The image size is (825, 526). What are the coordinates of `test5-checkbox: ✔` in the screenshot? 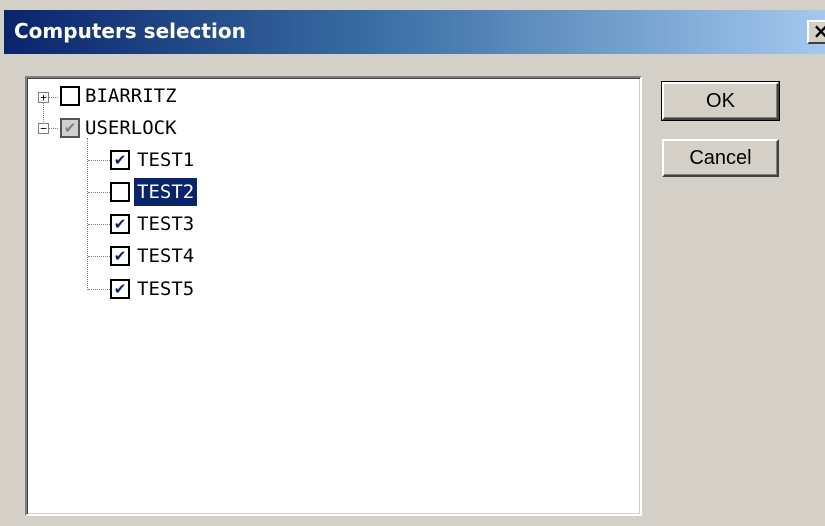 It's located at (120, 289).